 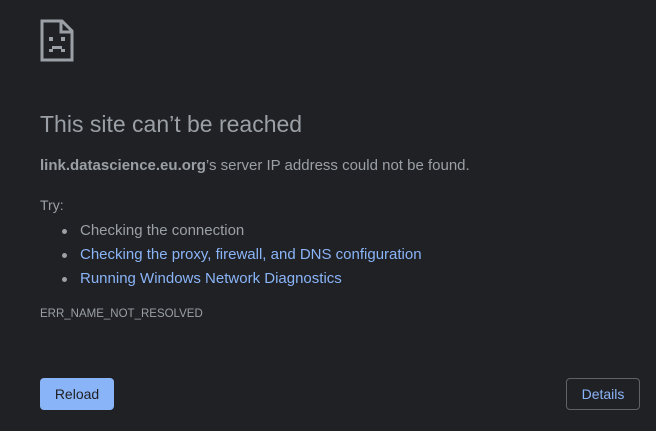 I want to click on try-label: Try:, so click(x=52, y=205).